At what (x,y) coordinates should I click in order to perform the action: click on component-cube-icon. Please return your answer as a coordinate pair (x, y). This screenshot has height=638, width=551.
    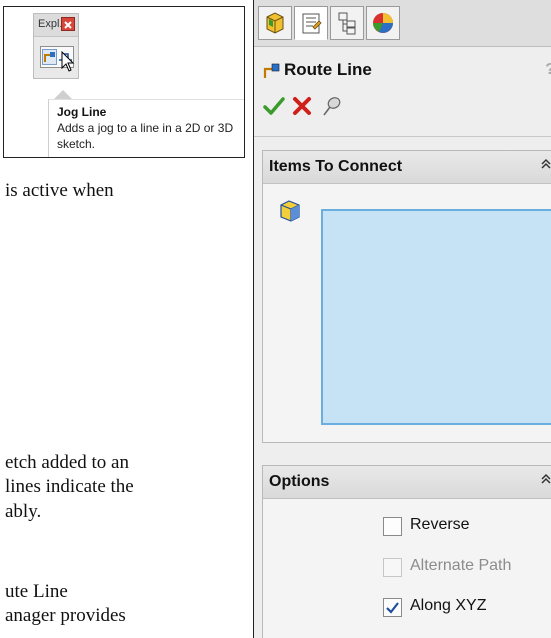
    Looking at the image, I should click on (290, 210).